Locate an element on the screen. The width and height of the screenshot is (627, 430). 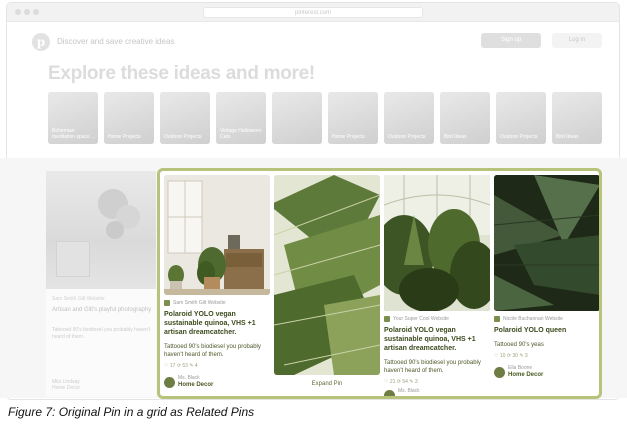
related-pin-source: Your Super Cool Website is located at coordinates (437, 319).